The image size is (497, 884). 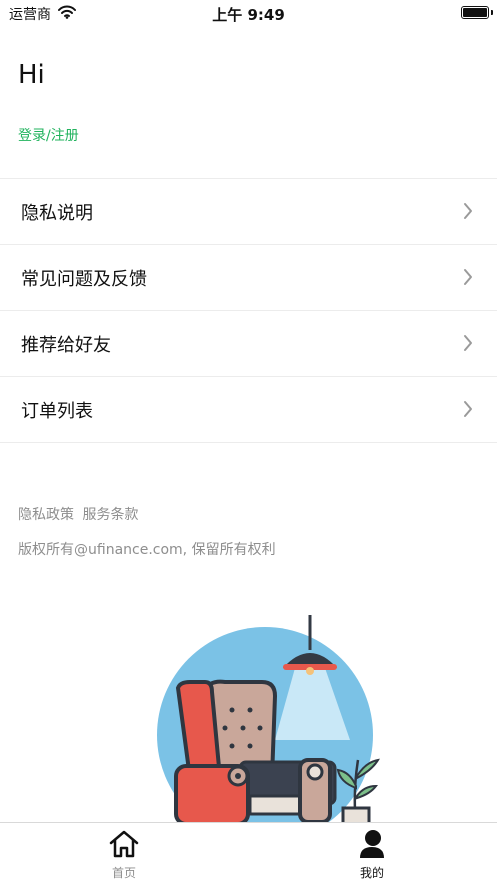 I want to click on tab-home: 首页, so click(x=124, y=853).